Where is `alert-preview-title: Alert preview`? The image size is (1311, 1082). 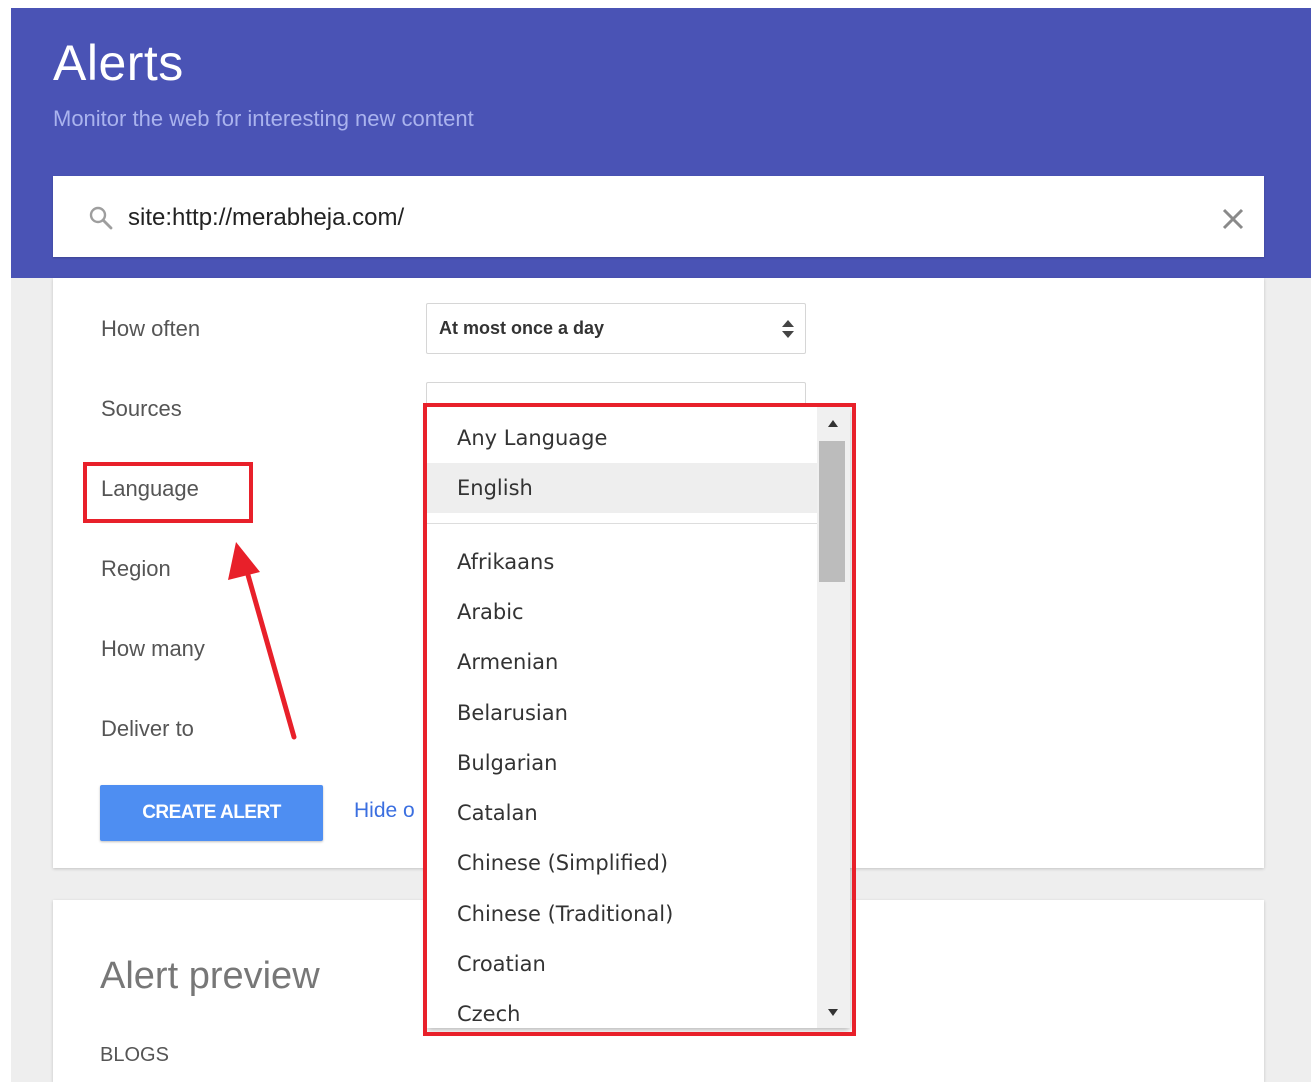 alert-preview-title: Alert preview is located at coordinates (210, 976).